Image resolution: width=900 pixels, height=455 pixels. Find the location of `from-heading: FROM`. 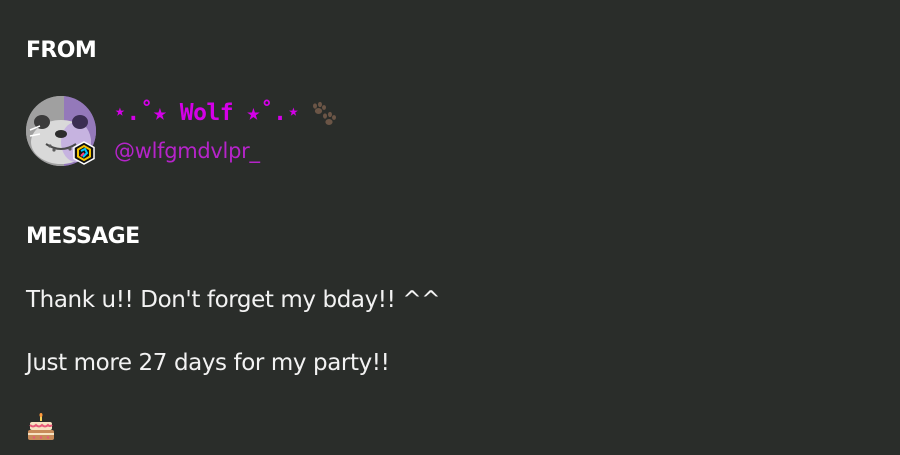

from-heading: FROM is located at coordinates (61, 50).